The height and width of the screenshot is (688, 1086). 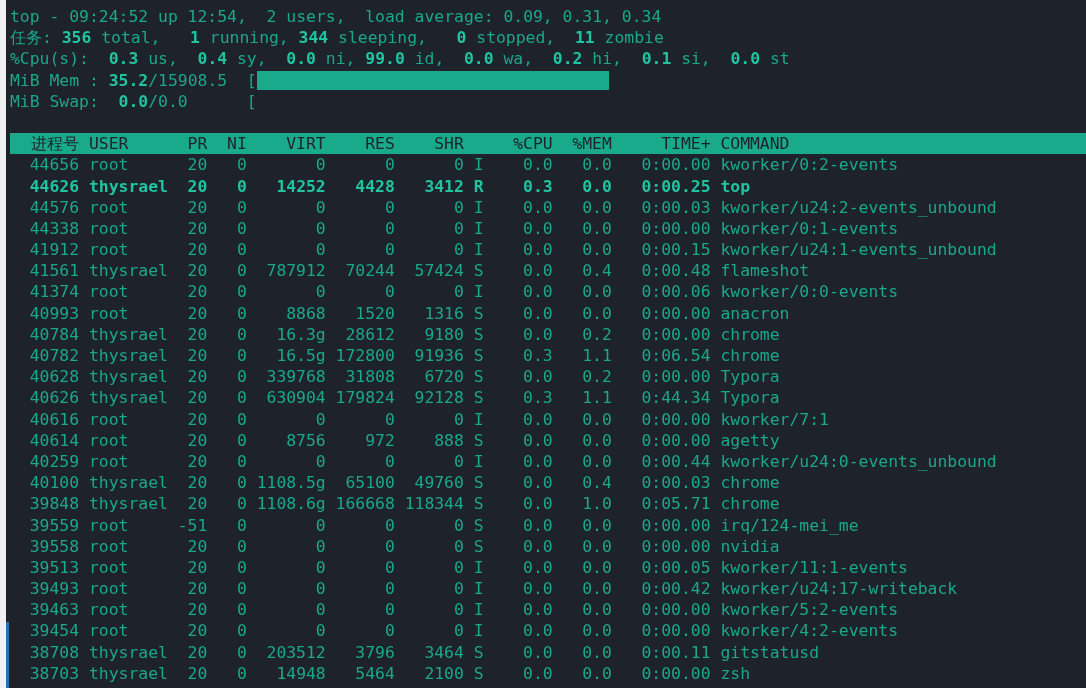 I want to click on table-cell: kworker/7:1, so click(x=774, y=419).